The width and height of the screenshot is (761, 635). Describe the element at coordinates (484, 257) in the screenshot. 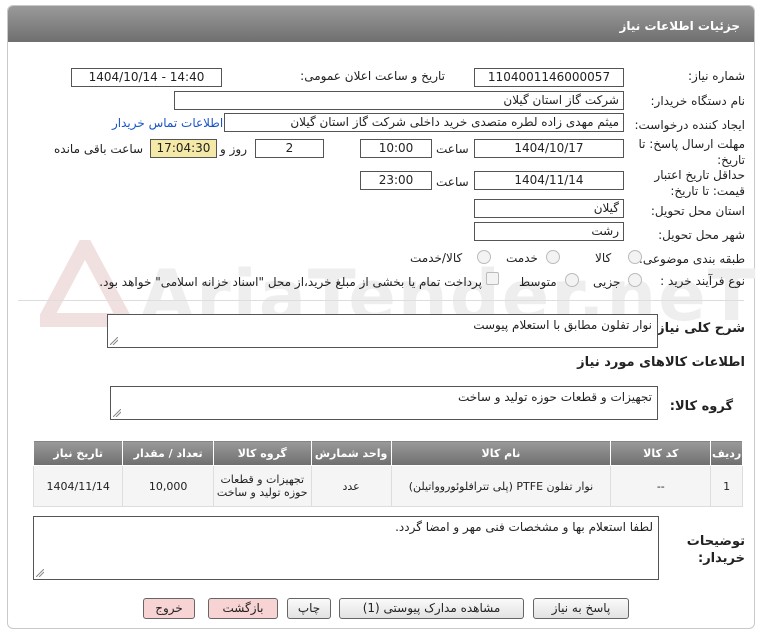

I see `category-both-radio` at that location.